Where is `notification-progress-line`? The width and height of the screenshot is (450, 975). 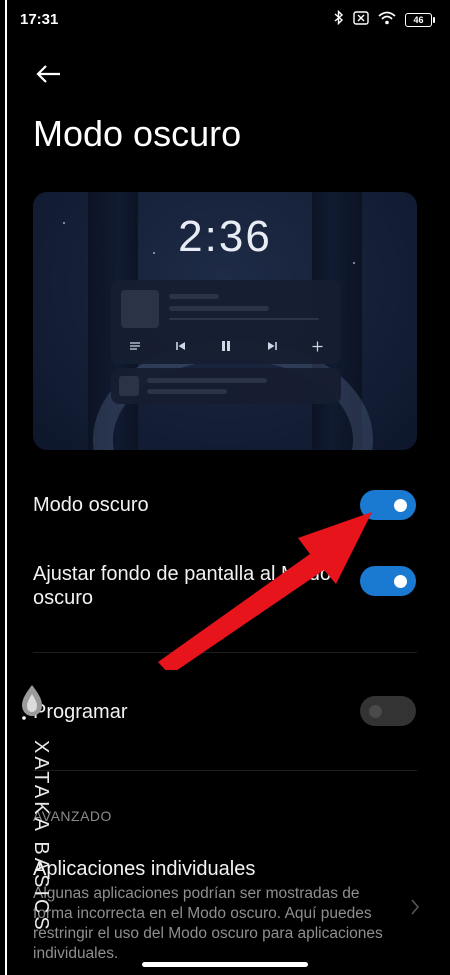
notification-progress-line is located at coordinates (244, 319).